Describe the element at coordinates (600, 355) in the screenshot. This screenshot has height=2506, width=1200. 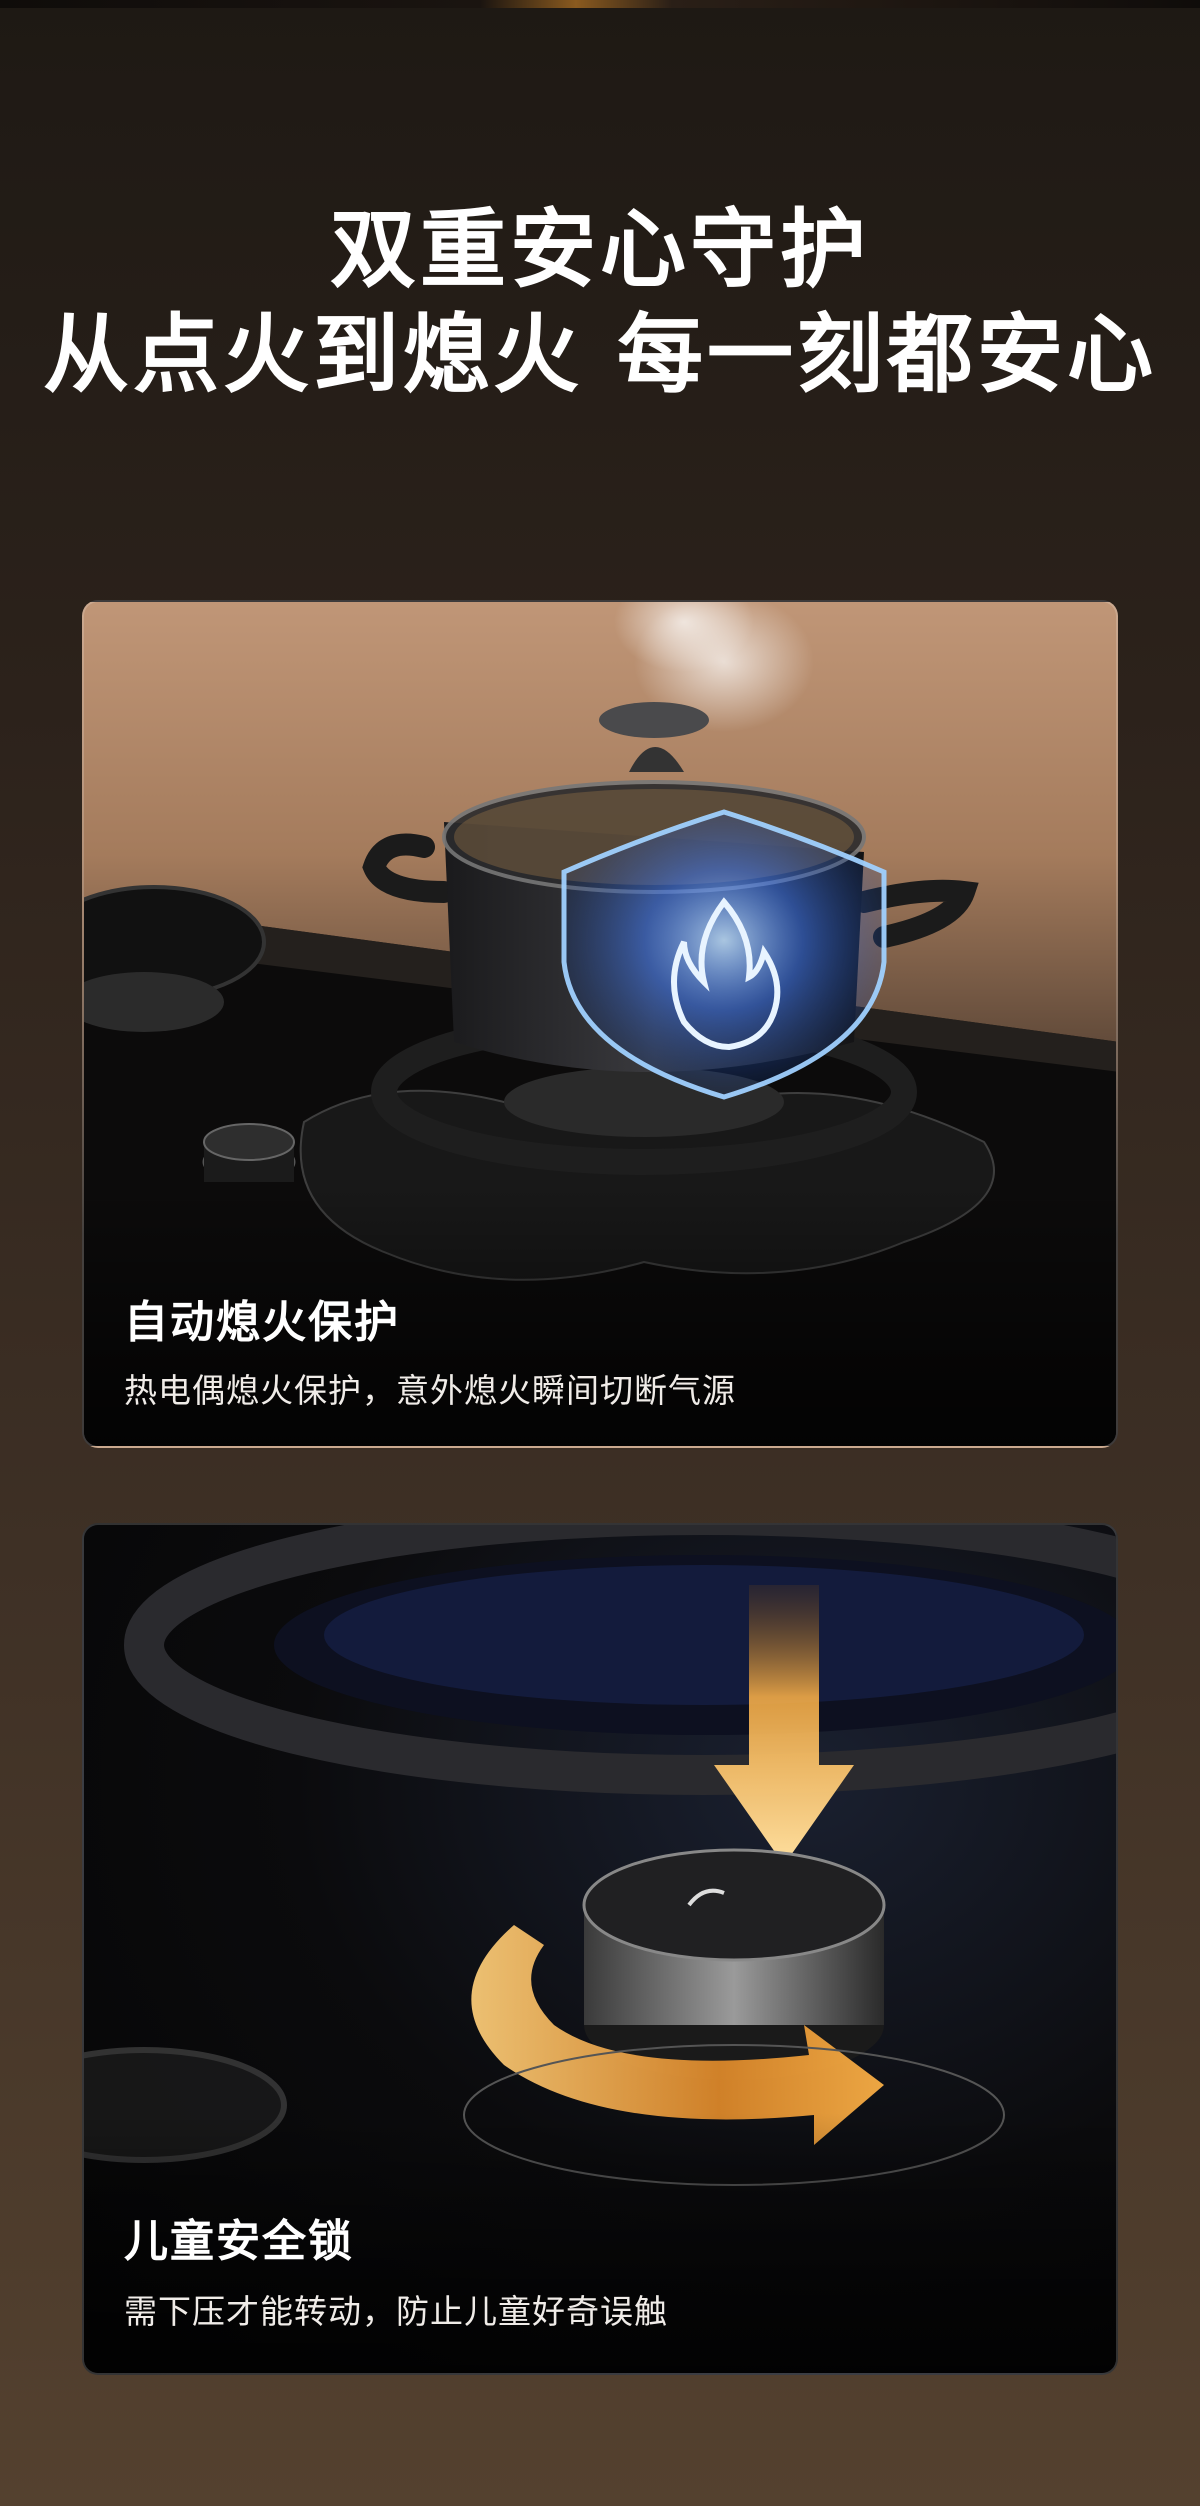
I see `headline-line-2: 从点火到熄火 每一刻都安心` at that location.